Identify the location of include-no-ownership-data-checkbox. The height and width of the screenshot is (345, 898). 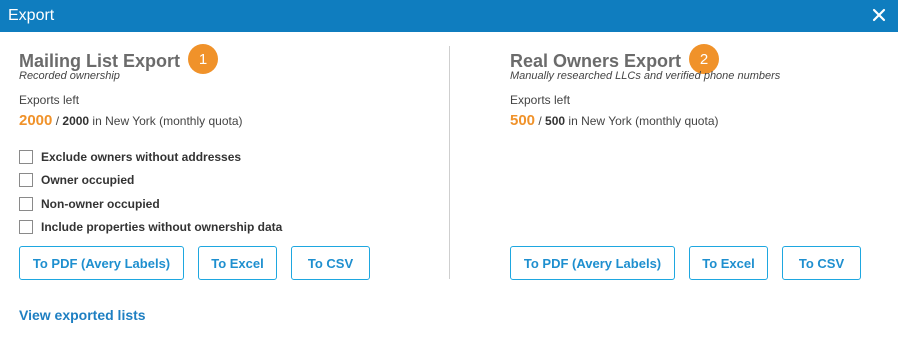
(26, 227).